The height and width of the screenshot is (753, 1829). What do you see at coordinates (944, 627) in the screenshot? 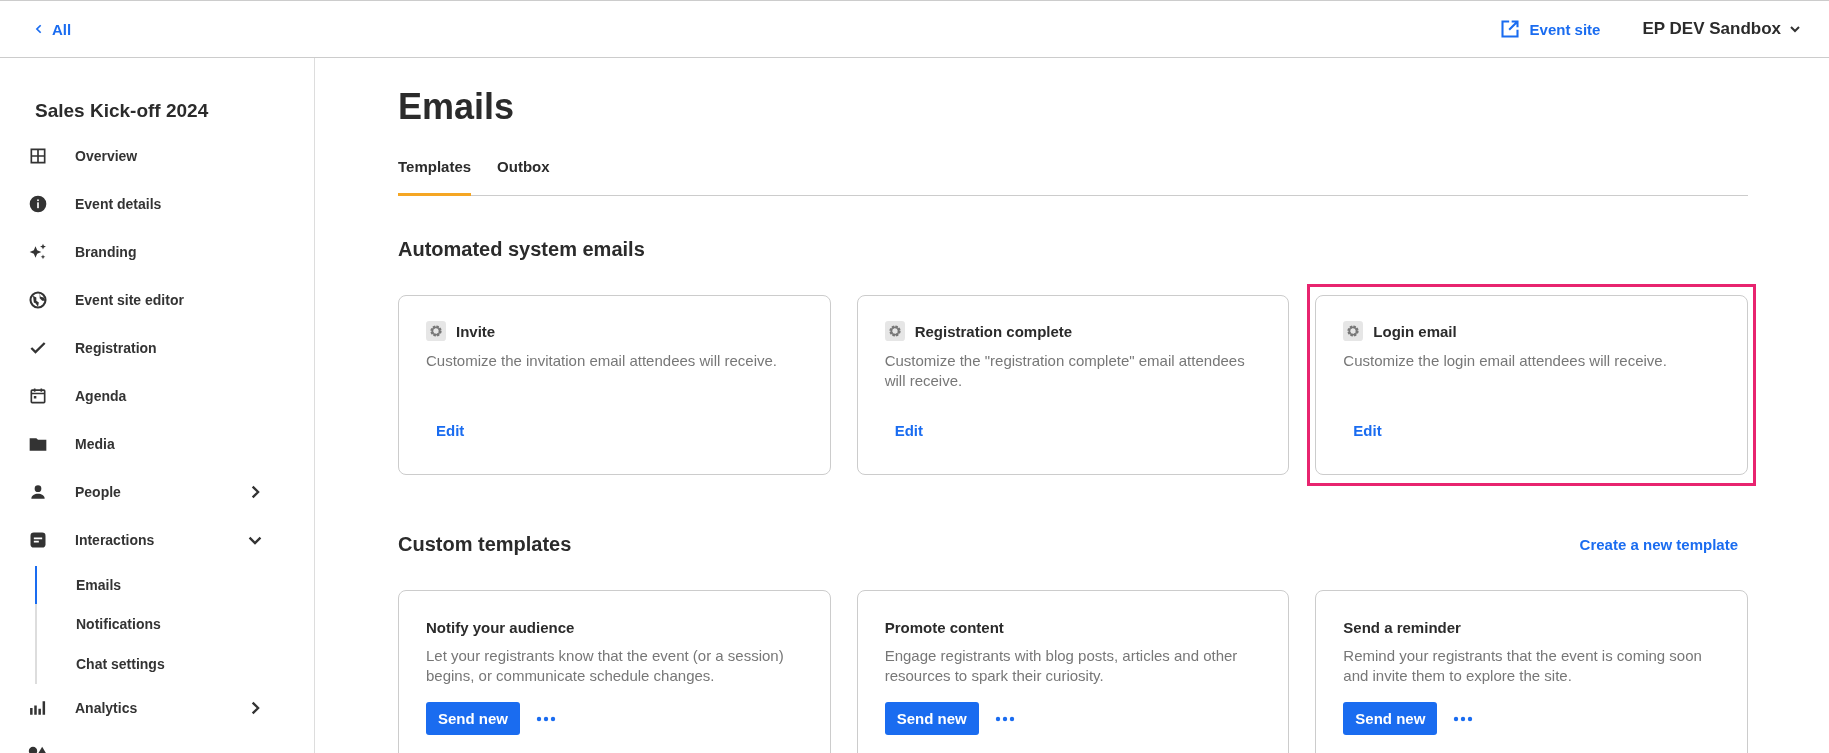
I see `card-title: Promote content` at bounding box center [944, 627].